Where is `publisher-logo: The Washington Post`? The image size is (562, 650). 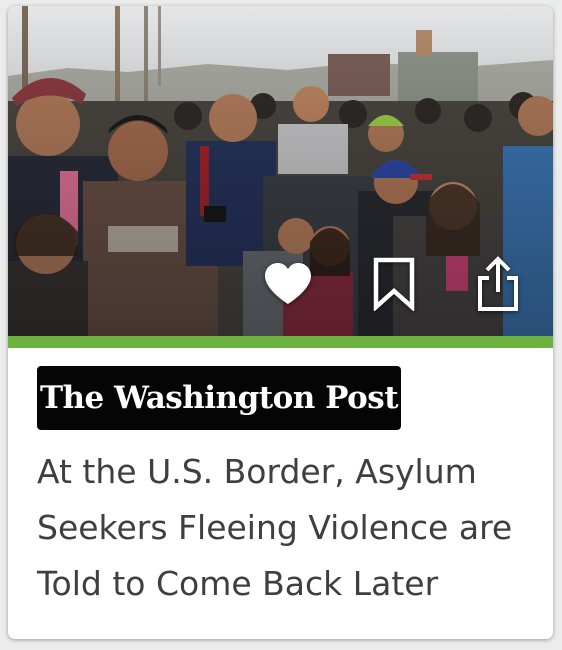 publisher-logo: The Washington Post is located at coordinates (219, 398).